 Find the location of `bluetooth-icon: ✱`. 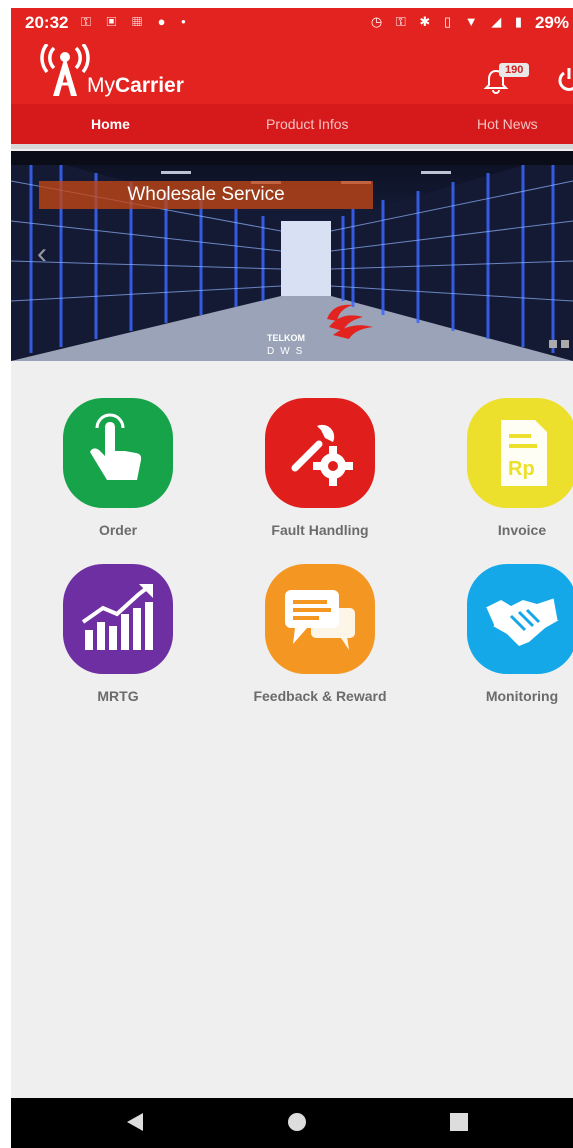

bluetooth-icon: ✱ is located at coordinates (427, 21).